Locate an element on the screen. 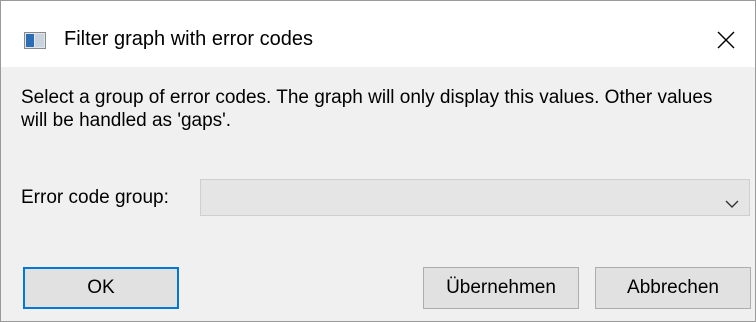  error-code-group-label: Error code group: is located at coordinates (95, 197).